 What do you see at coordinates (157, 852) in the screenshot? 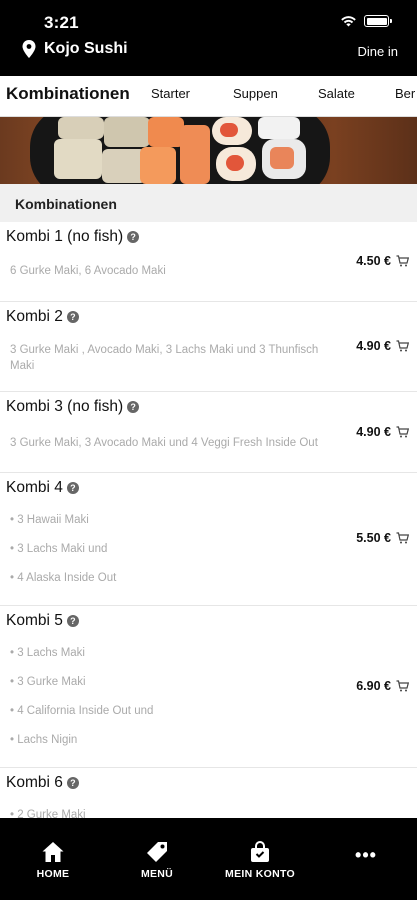
I see `tag-icon` at bounding box center [157, 852].